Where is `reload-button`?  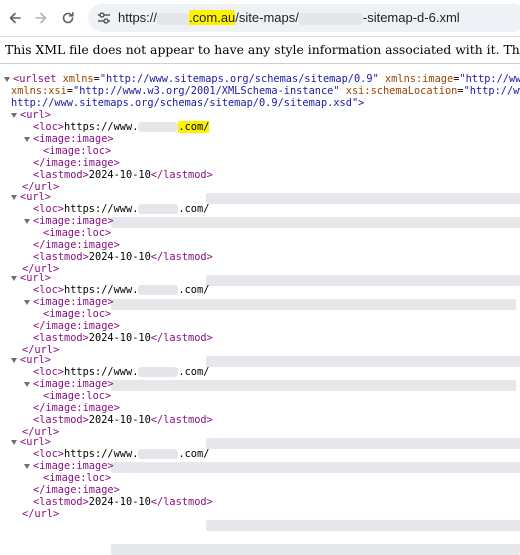 reload-button is located at coordinates (68, 18).